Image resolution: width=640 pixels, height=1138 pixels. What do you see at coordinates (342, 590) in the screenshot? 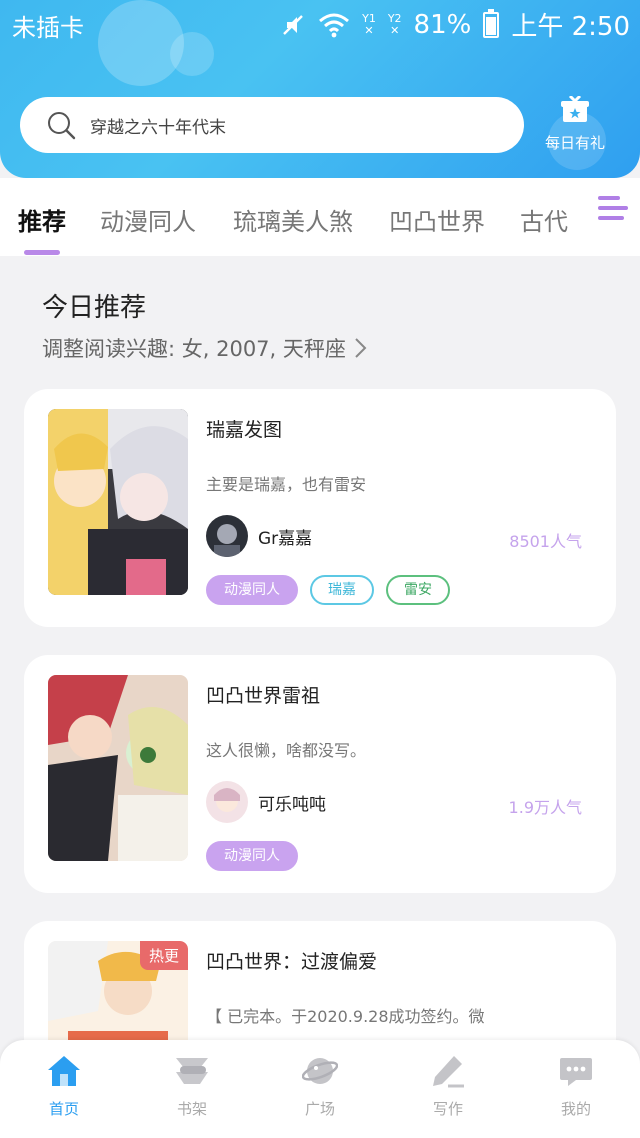
I see `tag-chip: 瑞嘉` at bounding box center [342, 590].